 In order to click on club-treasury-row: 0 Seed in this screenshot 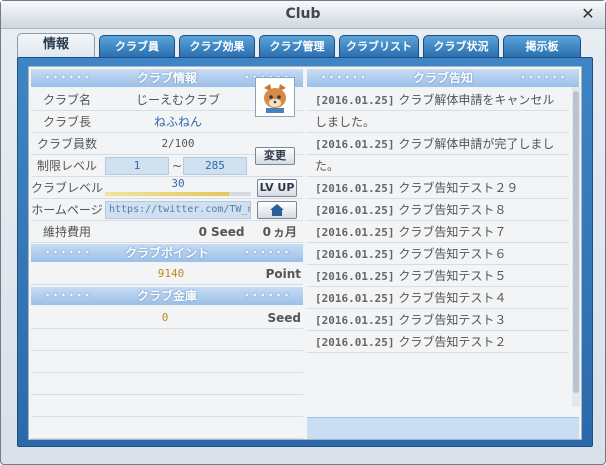, I will do `click(167, 318)`.